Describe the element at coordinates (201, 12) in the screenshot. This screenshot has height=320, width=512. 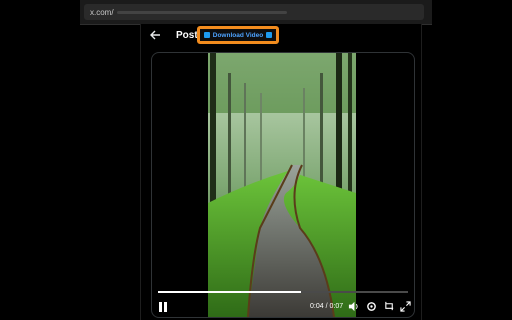
I see `url-redacted` at that location.